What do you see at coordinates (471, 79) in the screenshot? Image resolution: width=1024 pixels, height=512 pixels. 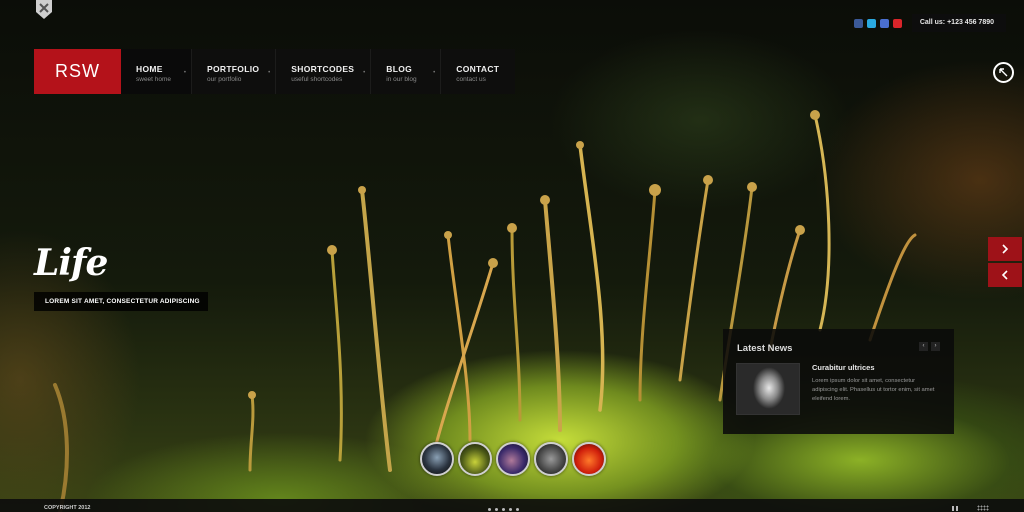 I see `nav-item-sublabel: contact us` at bounding box center [471, 79].